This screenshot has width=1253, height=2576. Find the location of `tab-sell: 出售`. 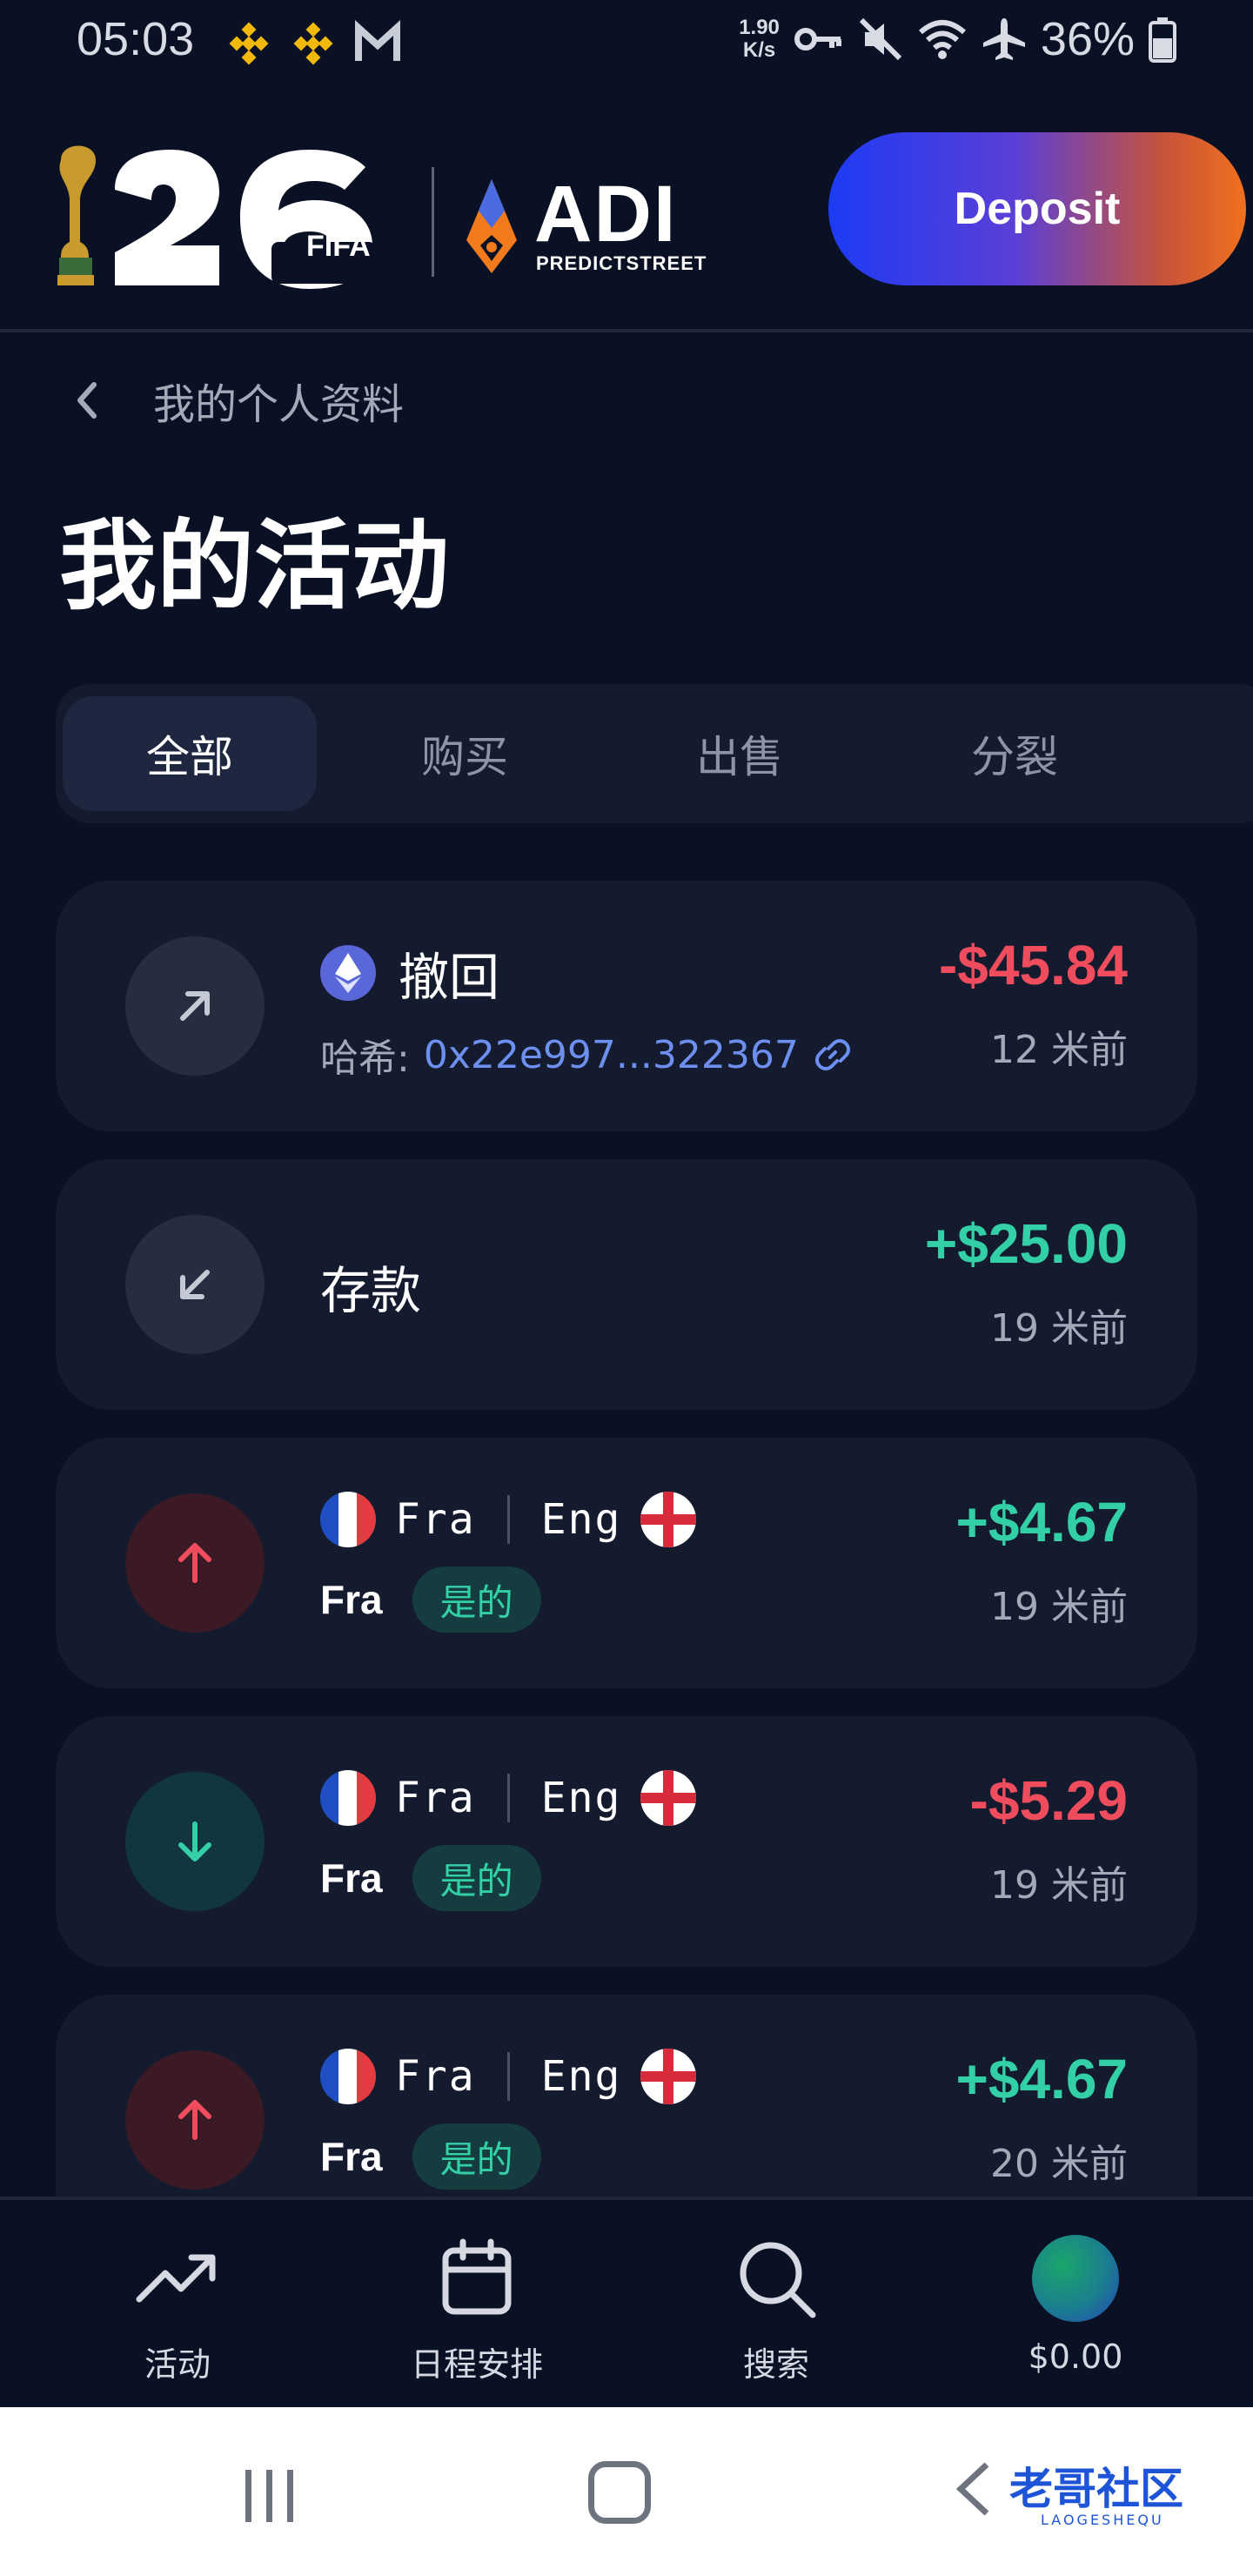

tab-sell: 出售 is located at coordinates (740, 753).